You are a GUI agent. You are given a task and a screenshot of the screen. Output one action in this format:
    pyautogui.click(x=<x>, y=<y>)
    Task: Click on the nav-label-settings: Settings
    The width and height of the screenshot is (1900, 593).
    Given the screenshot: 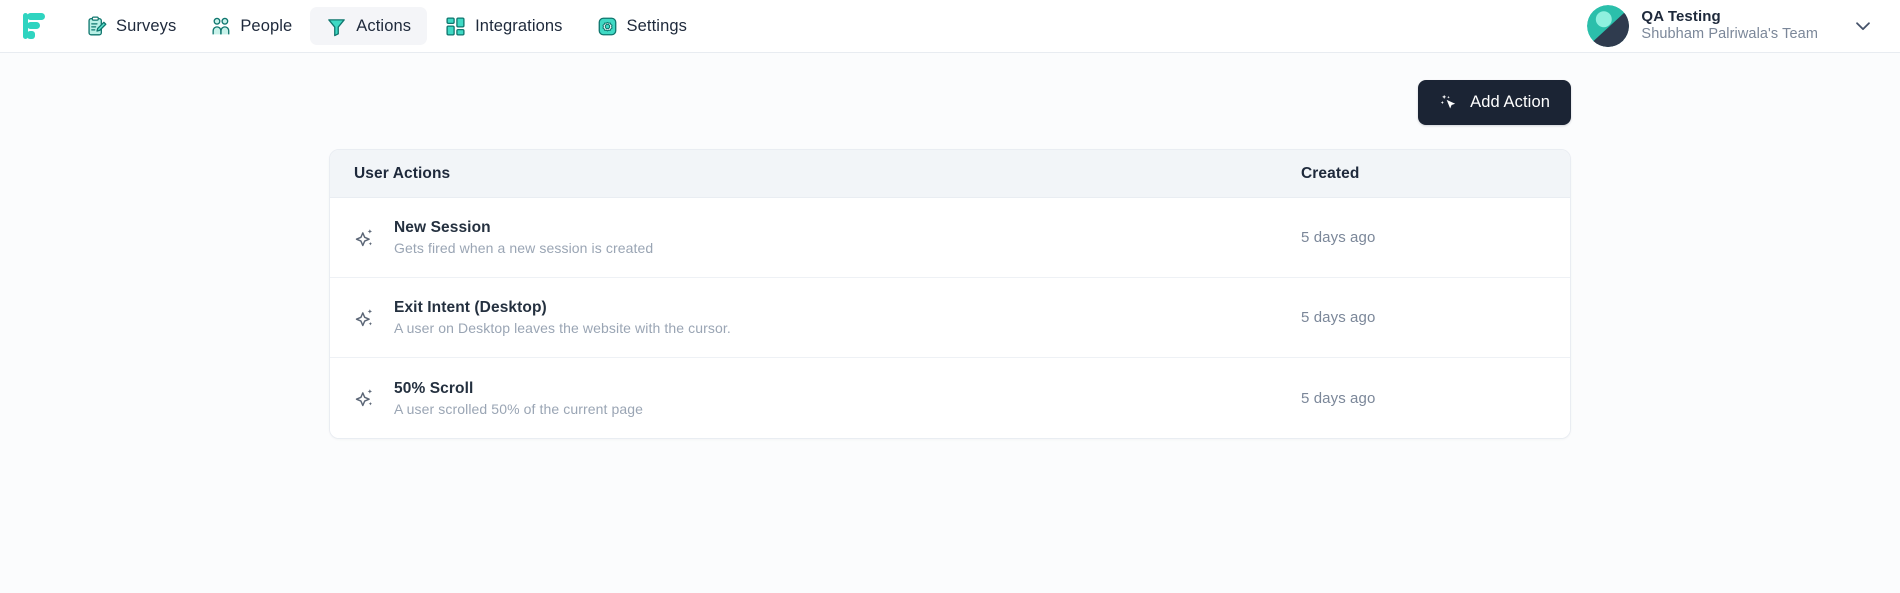 What is the action you would take?
    pyautogui.click(x=656, y=25)
    